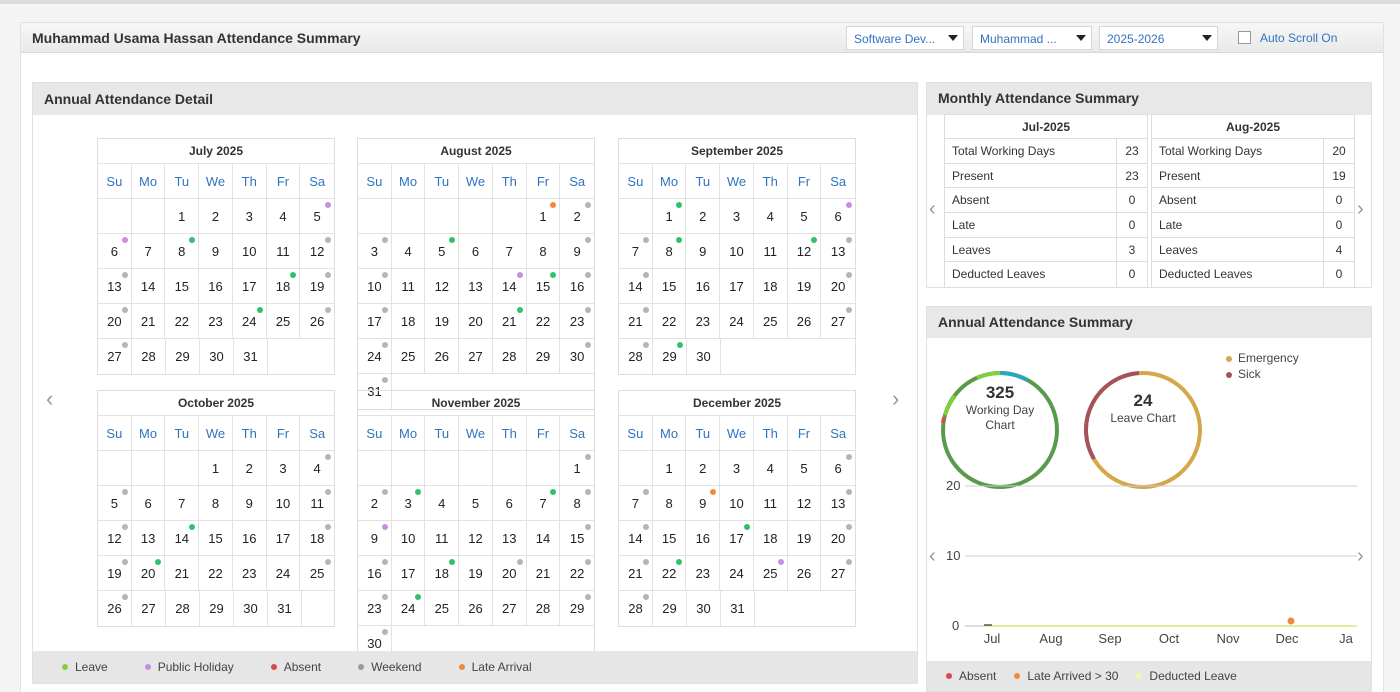 This screenshot has height=692, width=1400. What do you see at coordinates (1244, 37) in the screenshot?
I see `auto-scroll-checkbox` at bounding box center [1244, 37].